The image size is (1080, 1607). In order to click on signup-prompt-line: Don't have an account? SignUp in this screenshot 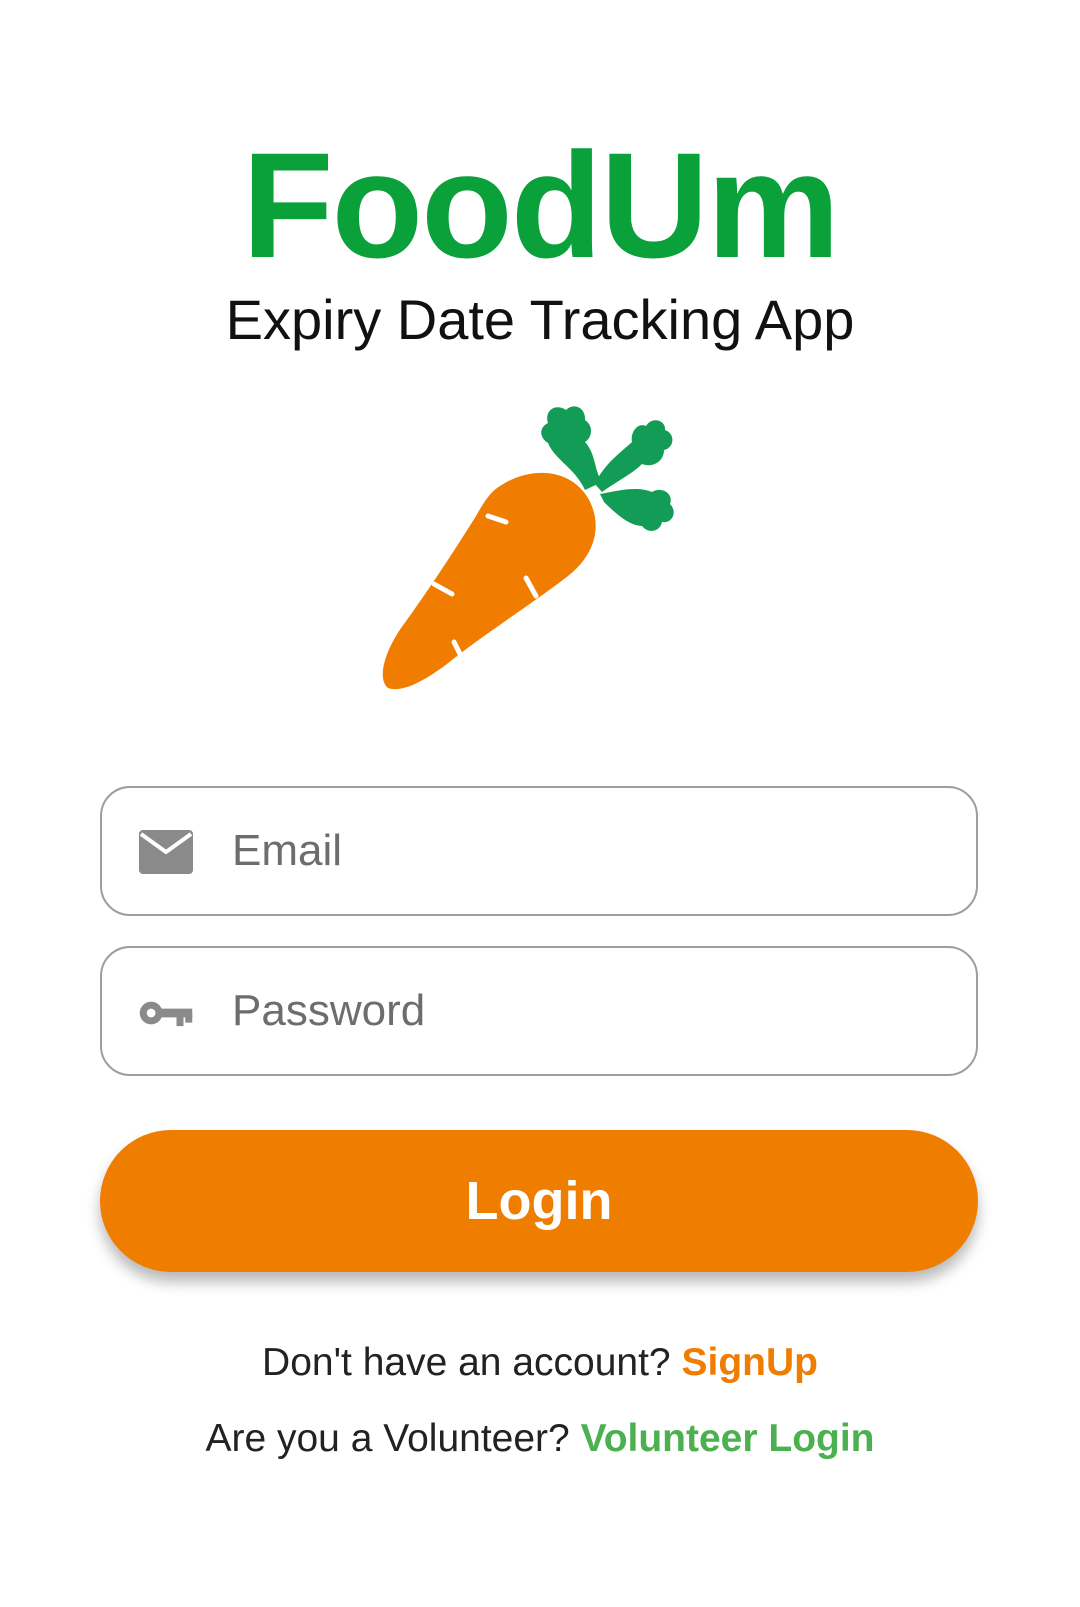, I will do `click(540, 1363)`.